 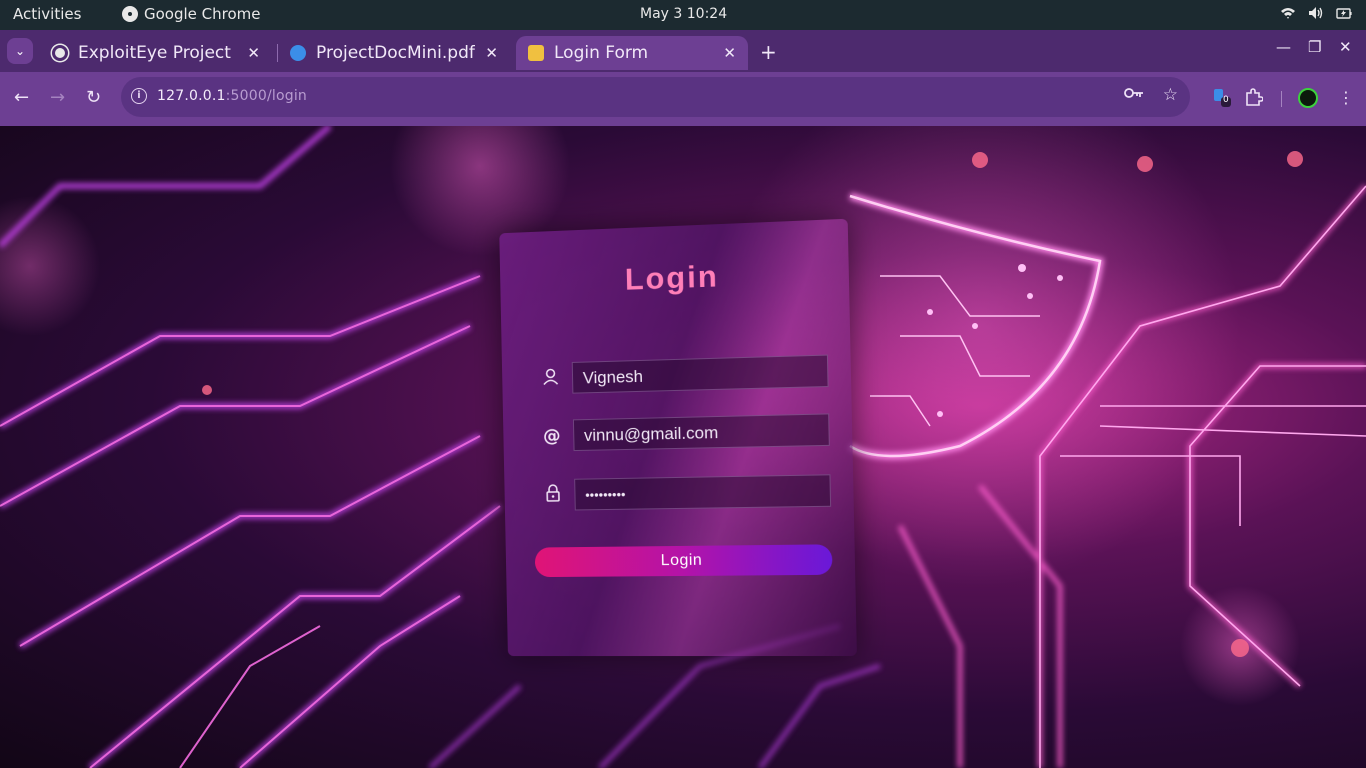 I want to click on url-host: 127.0.0.1, so click(x=191, y=96).